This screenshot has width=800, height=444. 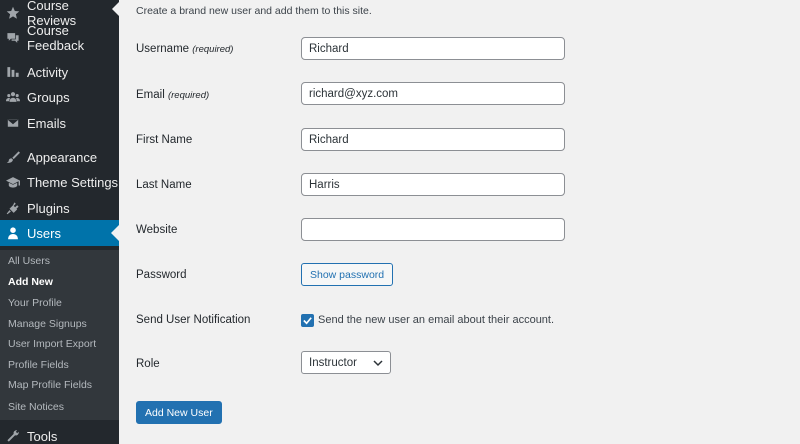 I want to click on menu-item-theme-settings: Theme Settings, so click(x=59, y=182).